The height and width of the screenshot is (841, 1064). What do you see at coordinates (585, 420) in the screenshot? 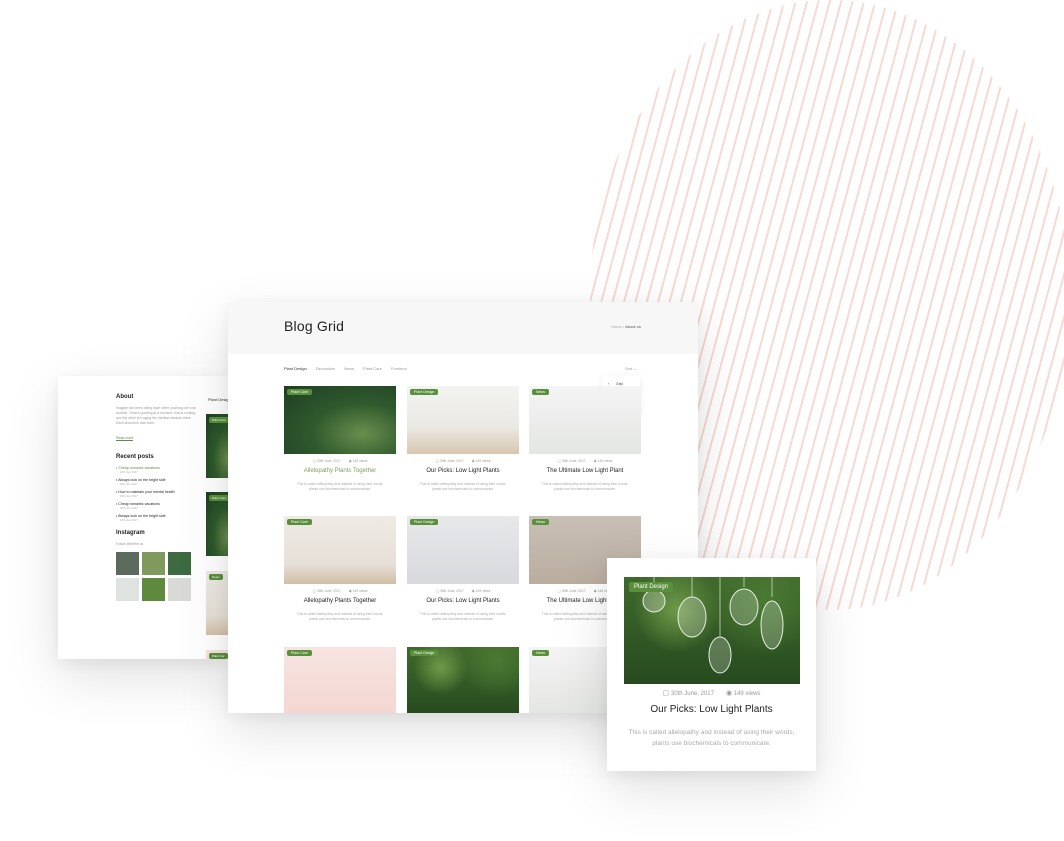
I see `card-image: News` at bounding box center [585, 420].